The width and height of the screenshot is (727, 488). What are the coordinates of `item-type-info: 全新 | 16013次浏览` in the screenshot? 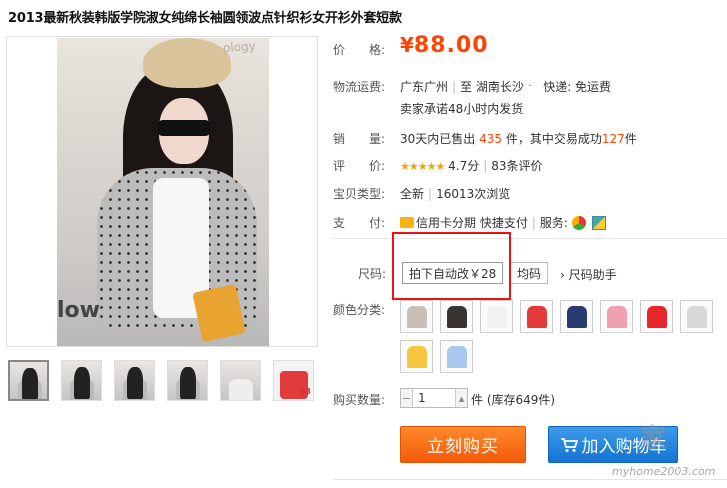 It's located at (455, 194).